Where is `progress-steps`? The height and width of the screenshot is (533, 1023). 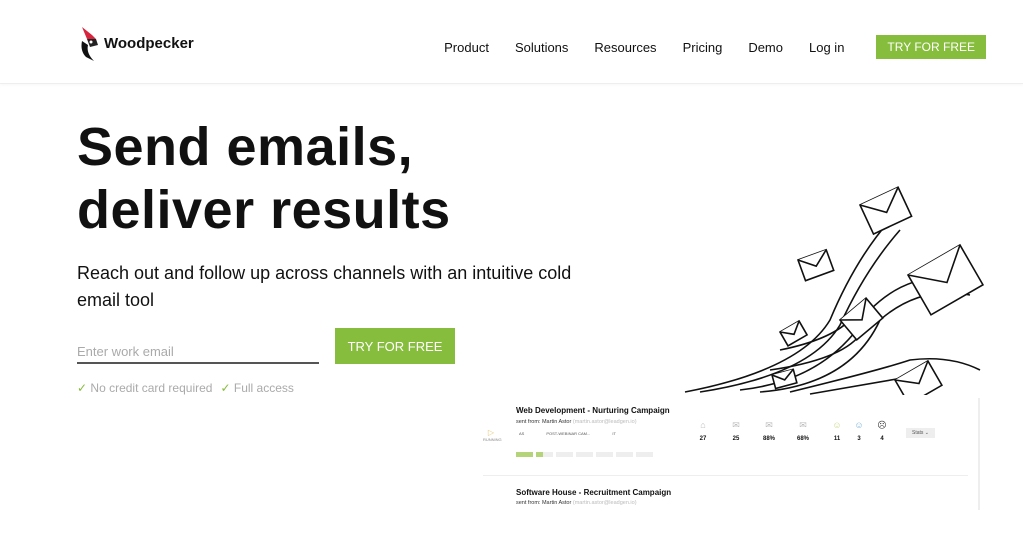 progress-steps is located at coordinates (584, 454).